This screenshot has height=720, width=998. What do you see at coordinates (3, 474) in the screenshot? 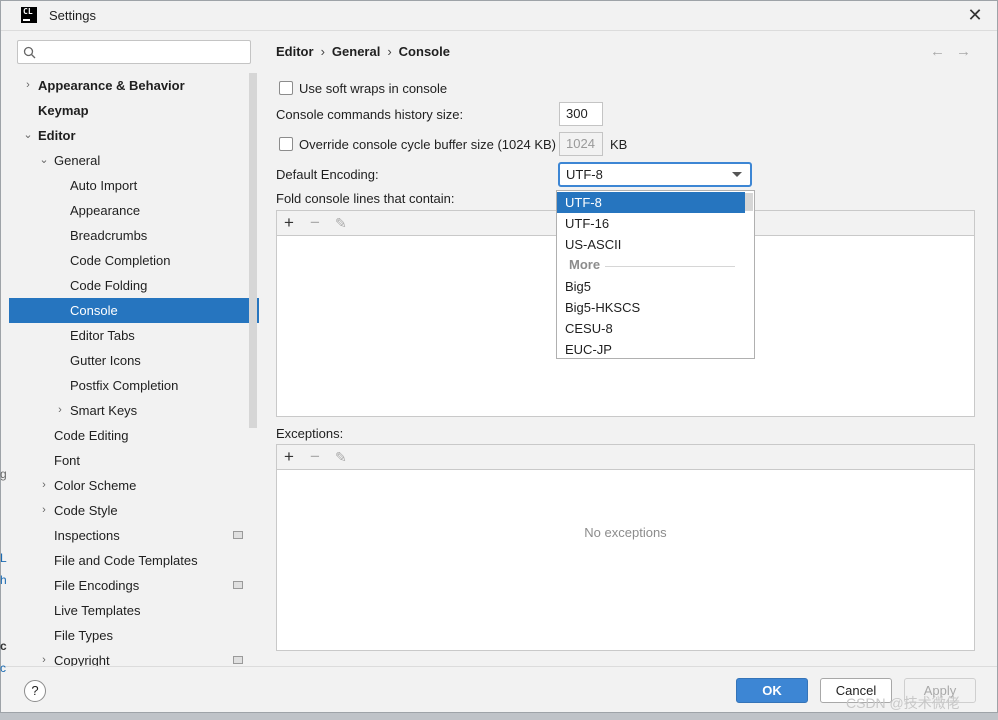
I see `background-edge-text: g` at bounding box center [3, 474].